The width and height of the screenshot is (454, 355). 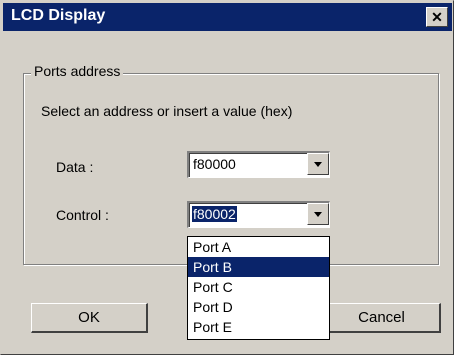 What do you see at coordinates (77, 71) in the screenshot?
I see `group-legend: Ports address` at bounding box center [77, 71].